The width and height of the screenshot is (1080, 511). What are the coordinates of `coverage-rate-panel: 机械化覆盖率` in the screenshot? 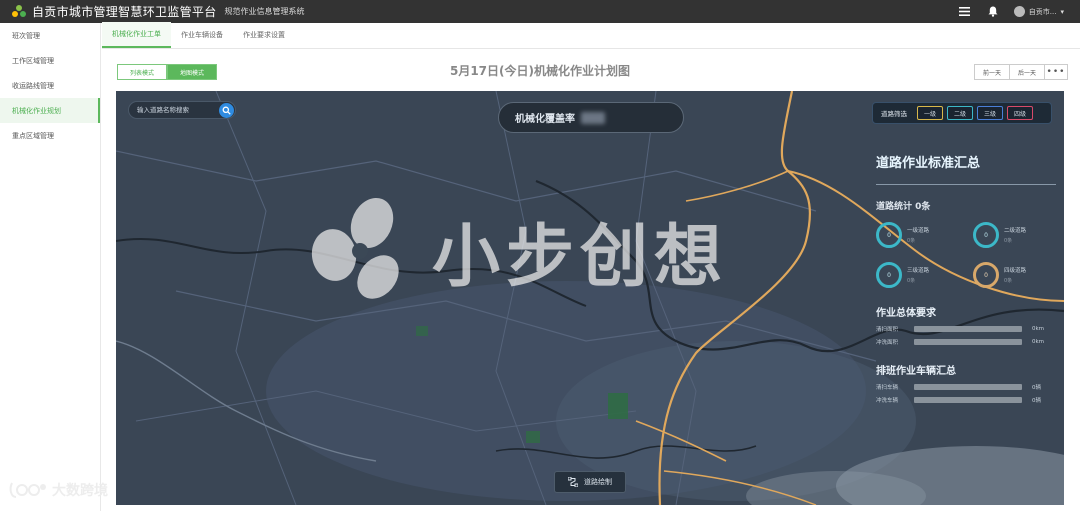 It's located at (591, 117).